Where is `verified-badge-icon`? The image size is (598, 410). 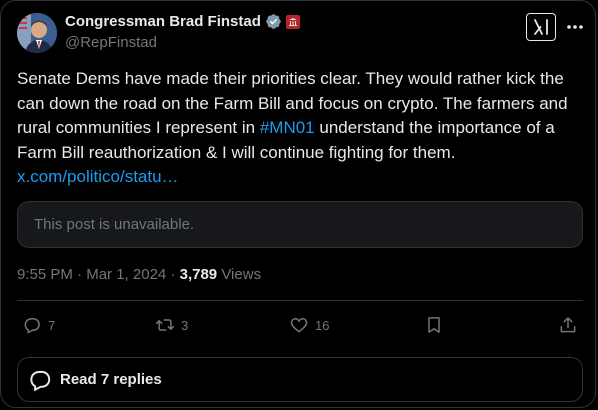 verified-badge-icon is located at coordinates (273, 21).